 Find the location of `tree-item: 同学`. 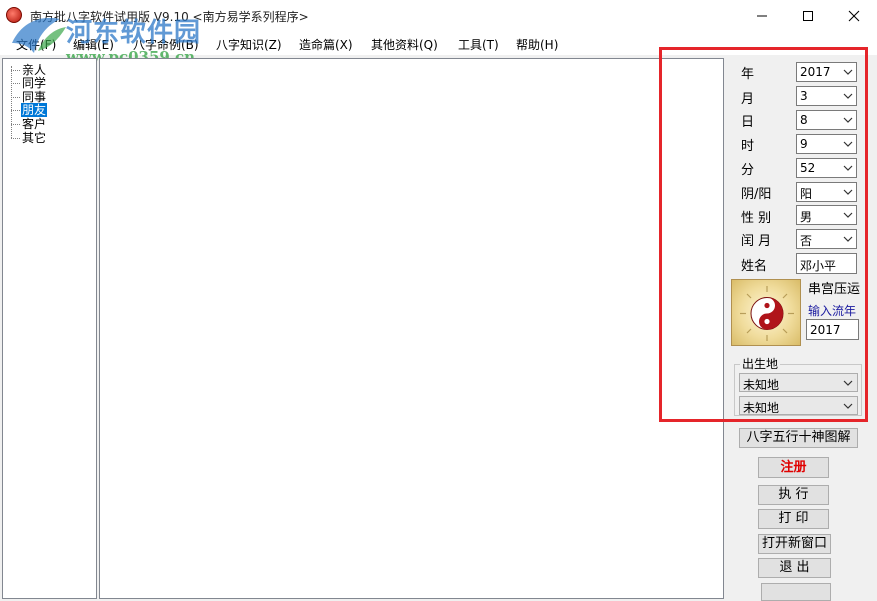

tree-item: 同学 is located at coordinates (51, 83).